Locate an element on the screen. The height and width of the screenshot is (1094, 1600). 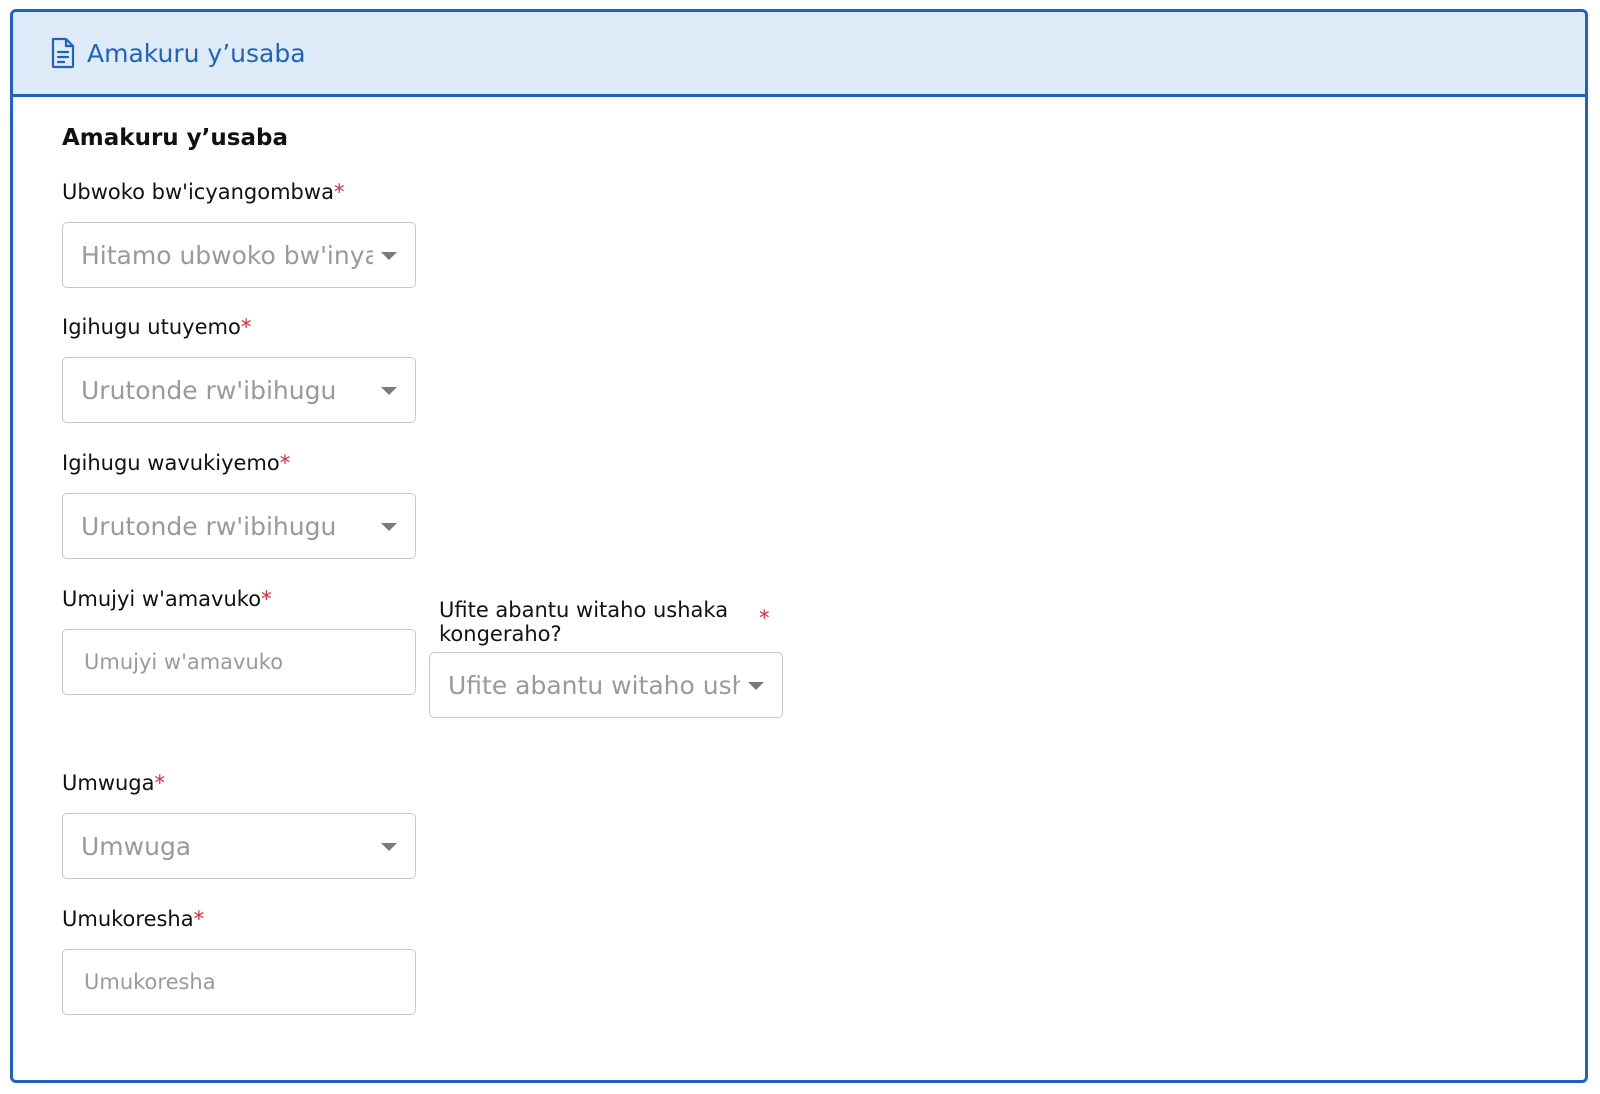
occupation-label-text: Umwuga is located at coordinates (108, 783).